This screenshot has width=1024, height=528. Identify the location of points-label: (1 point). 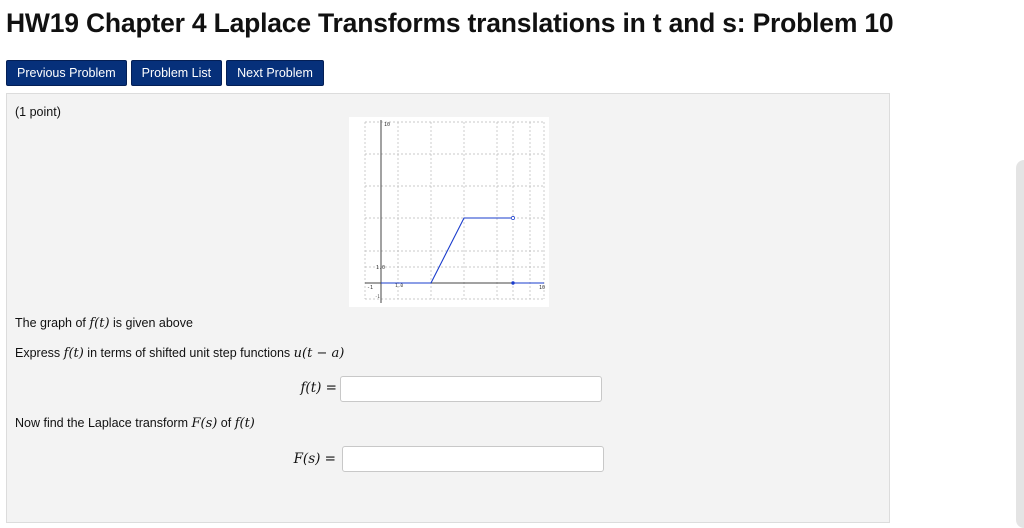
(38, 112).